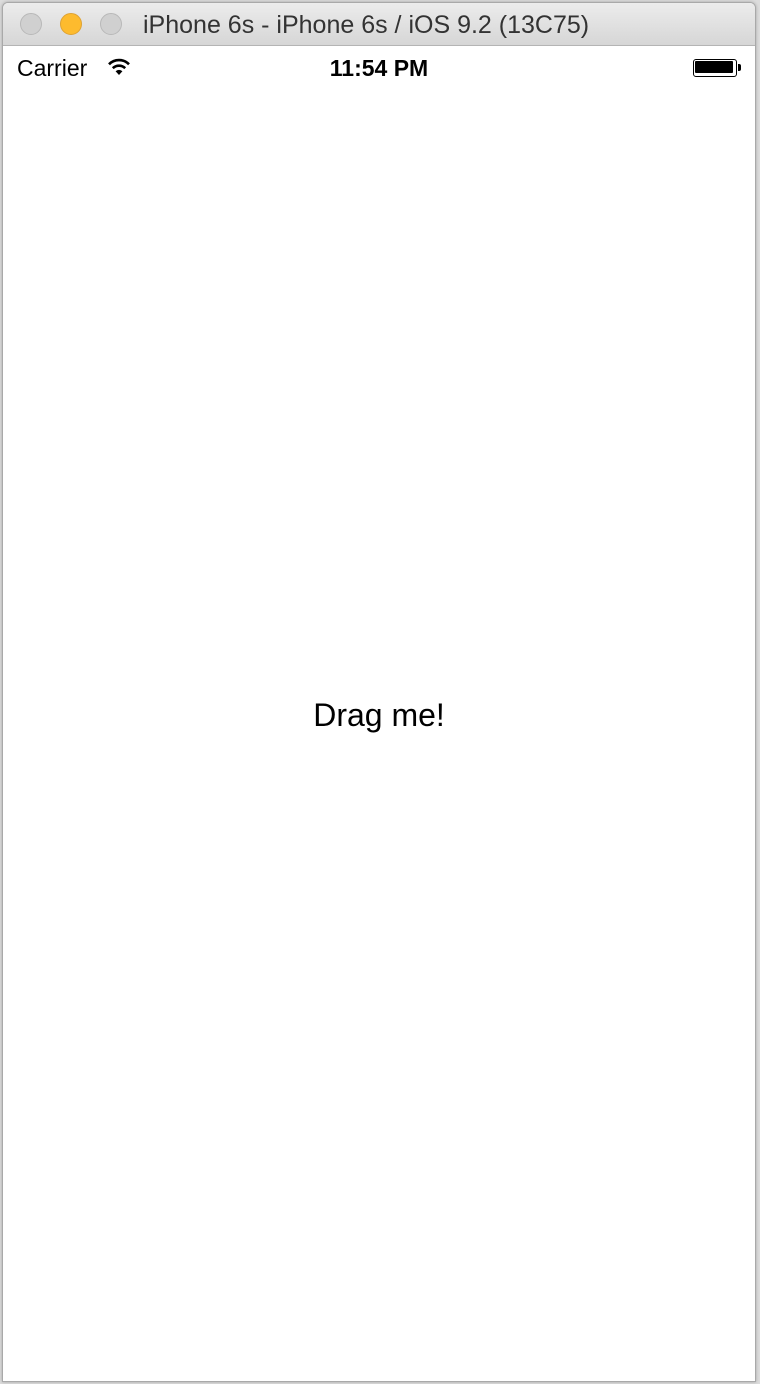 The image size is (760, 1384). Describe the element at coordinates (111, 24) in the screenshot. I see `zoom-button` at that location.